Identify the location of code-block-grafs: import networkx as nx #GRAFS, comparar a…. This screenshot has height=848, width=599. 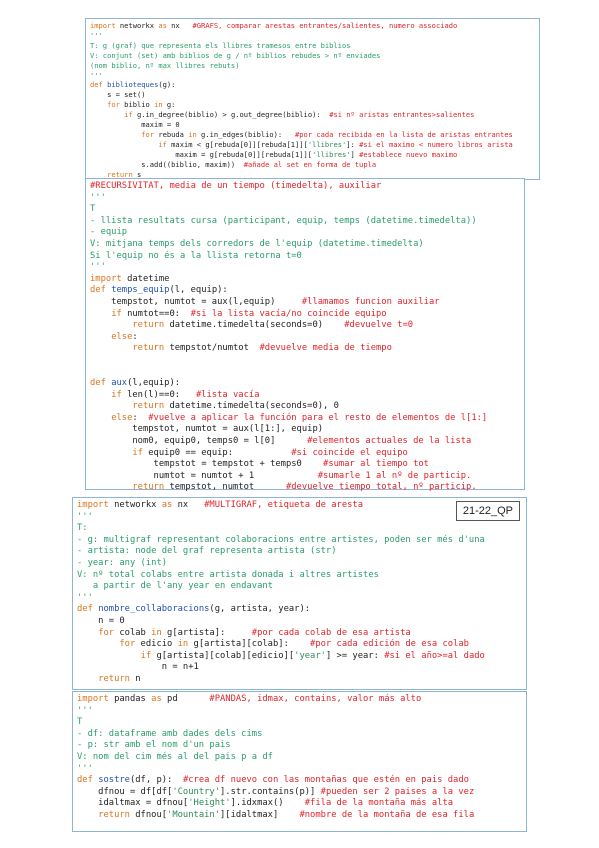
(312, 99).